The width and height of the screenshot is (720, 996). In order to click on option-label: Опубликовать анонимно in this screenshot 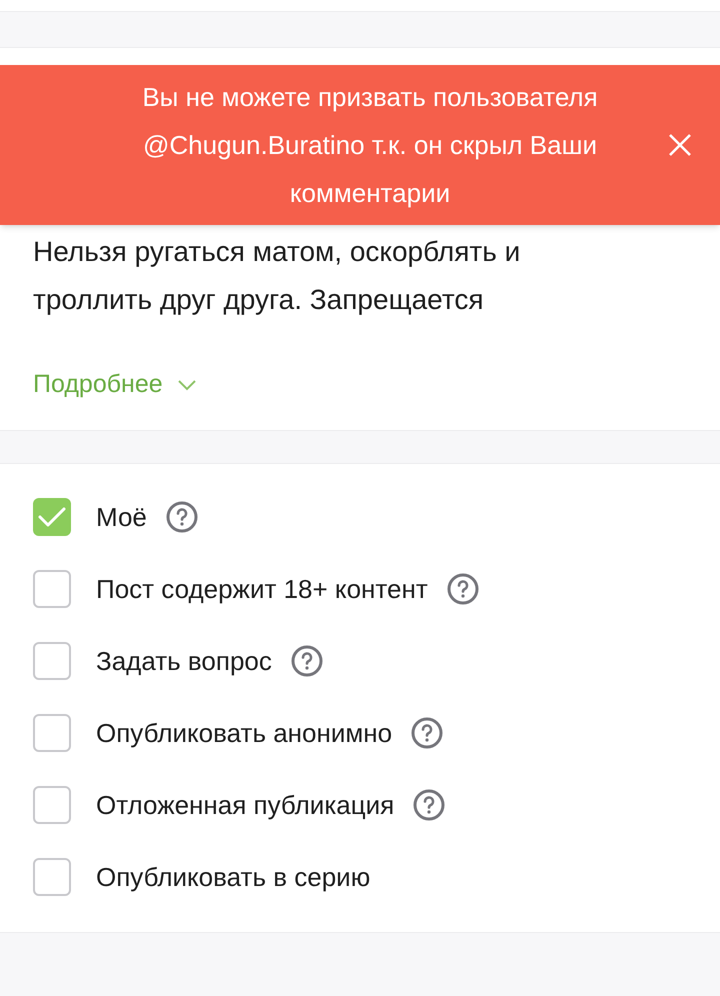, I will do `click(244, 733)`.